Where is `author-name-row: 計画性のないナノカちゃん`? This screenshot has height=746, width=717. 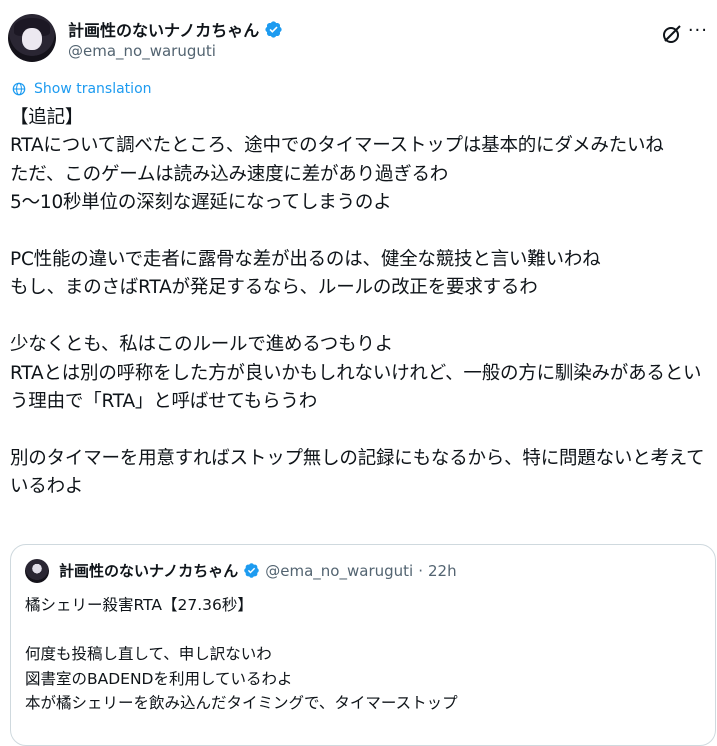 author-name-row: 計画性のないナノカちゃん is located at coordinates (175, 29).